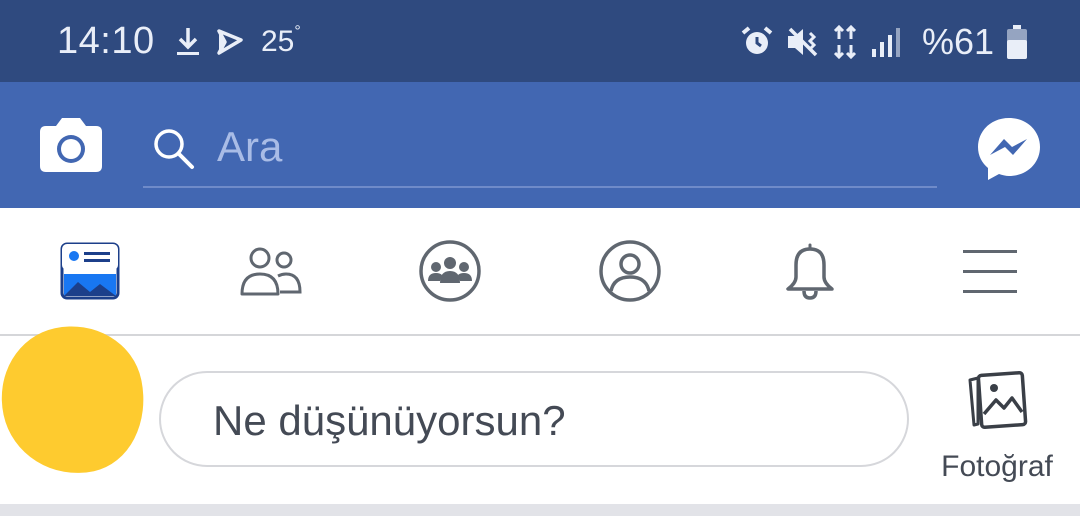 The height and width of the screenshot is (516, 1080). What do you see at coordinates (997, 466) in the screenshot?
I see `photo-label: Fotoğraf` at bounding box center [997, 466].